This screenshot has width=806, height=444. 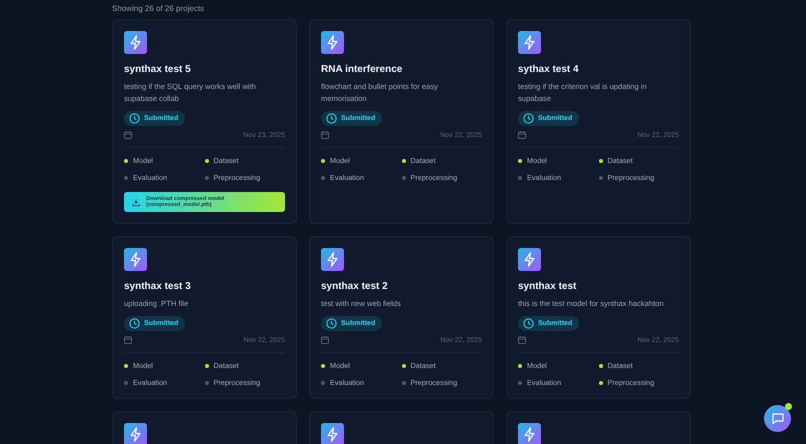 What do you see at coordinates (157, 286) in the screenshot?
I see `project-title: synthax test 3` at bounding box center [157, 286].